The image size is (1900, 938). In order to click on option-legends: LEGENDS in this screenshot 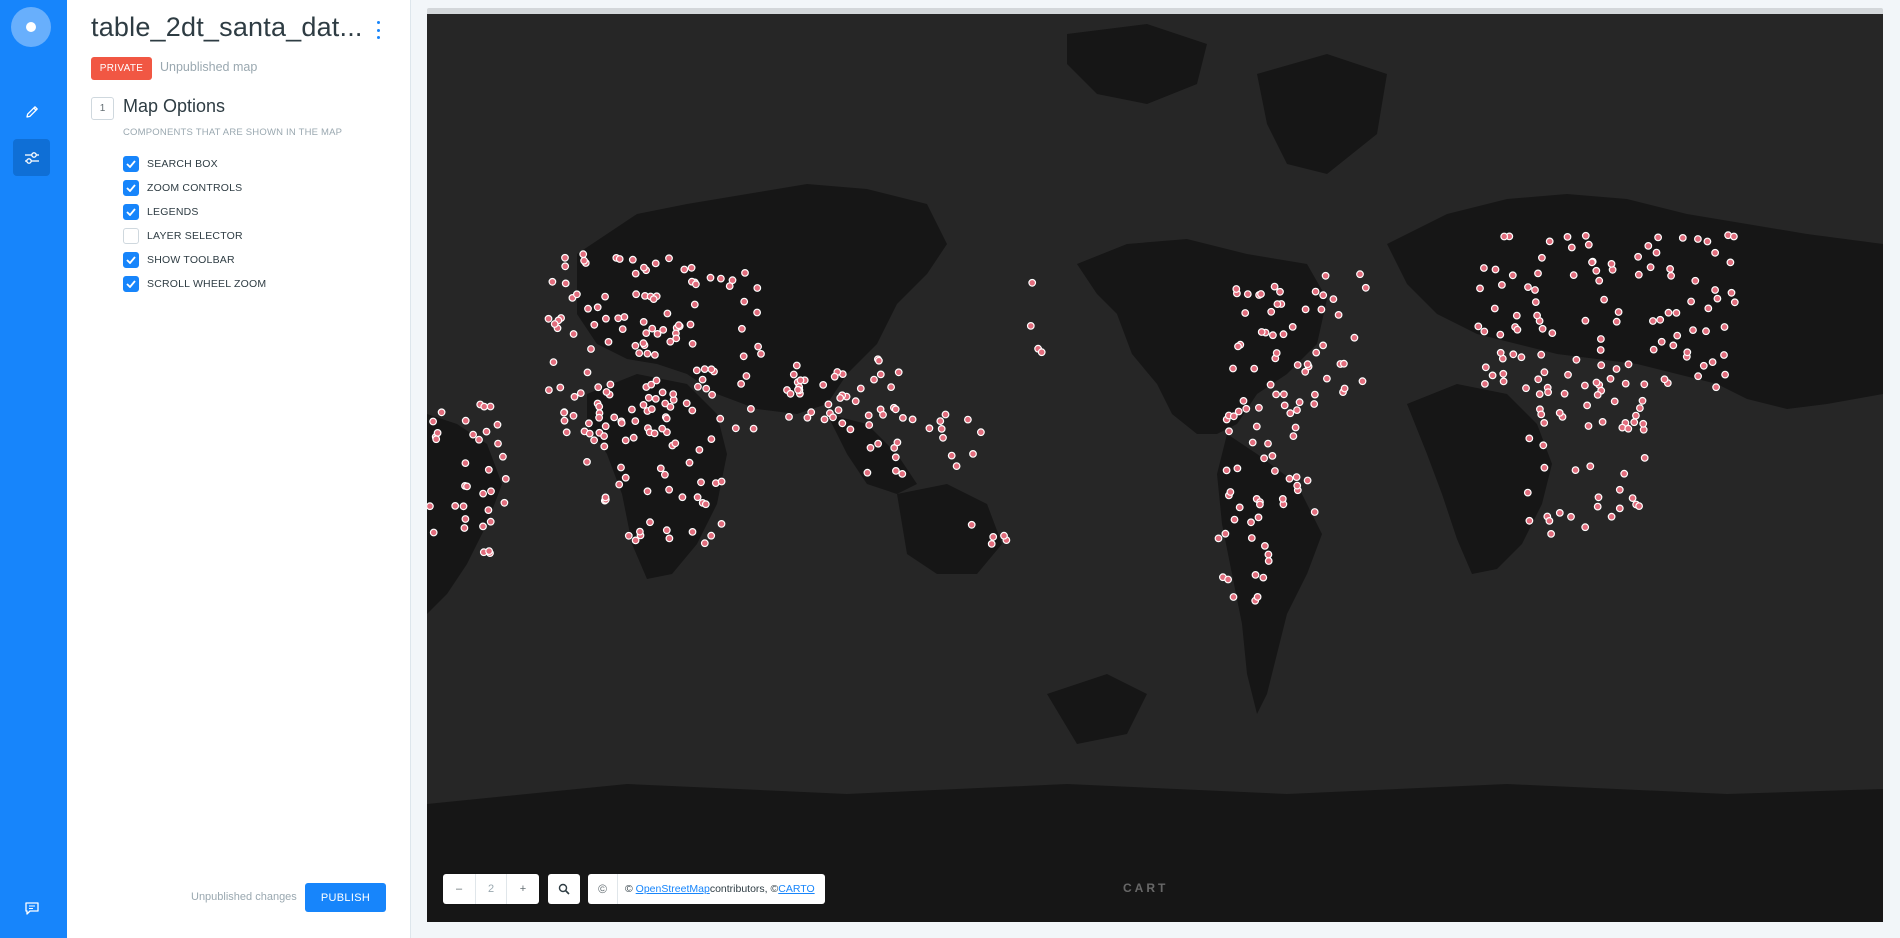, I will do `click(161, 212)`.